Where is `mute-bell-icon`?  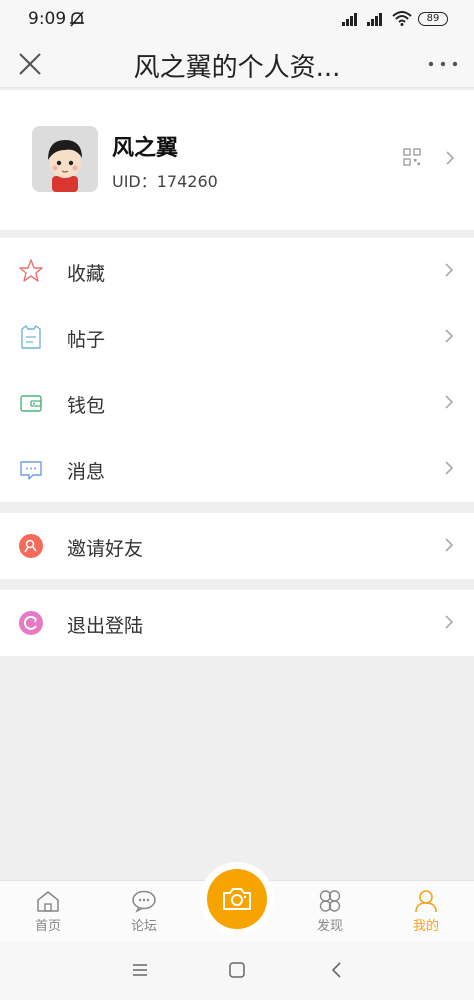
mute-bell-icon is located at coordinates (77, 19).